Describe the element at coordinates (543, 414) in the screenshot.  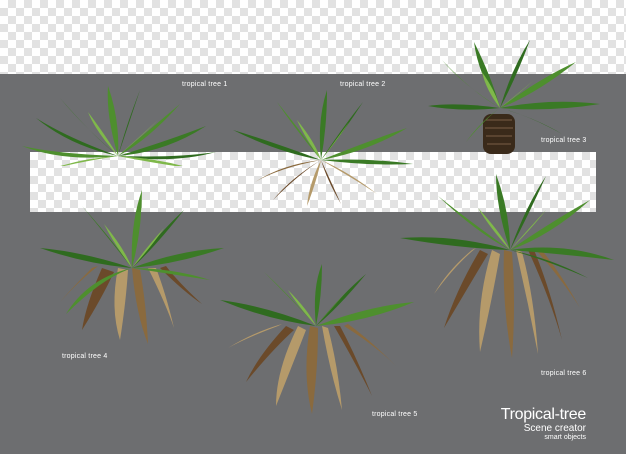
I see `brand-title: Tropical-tree` at that location.